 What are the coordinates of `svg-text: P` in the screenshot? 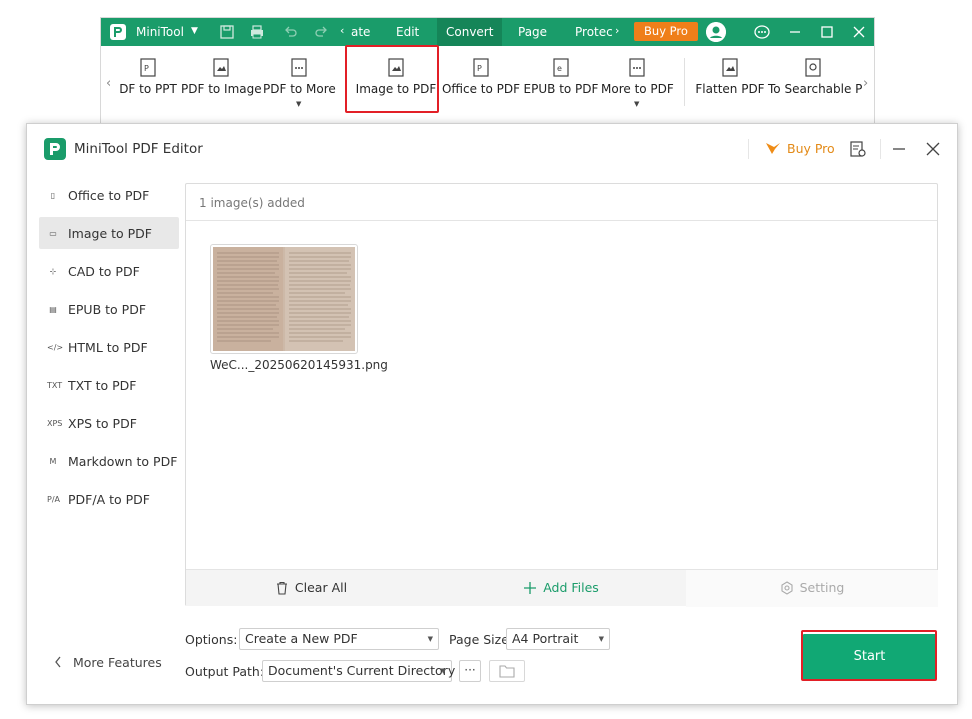 It's located at (479, 68).